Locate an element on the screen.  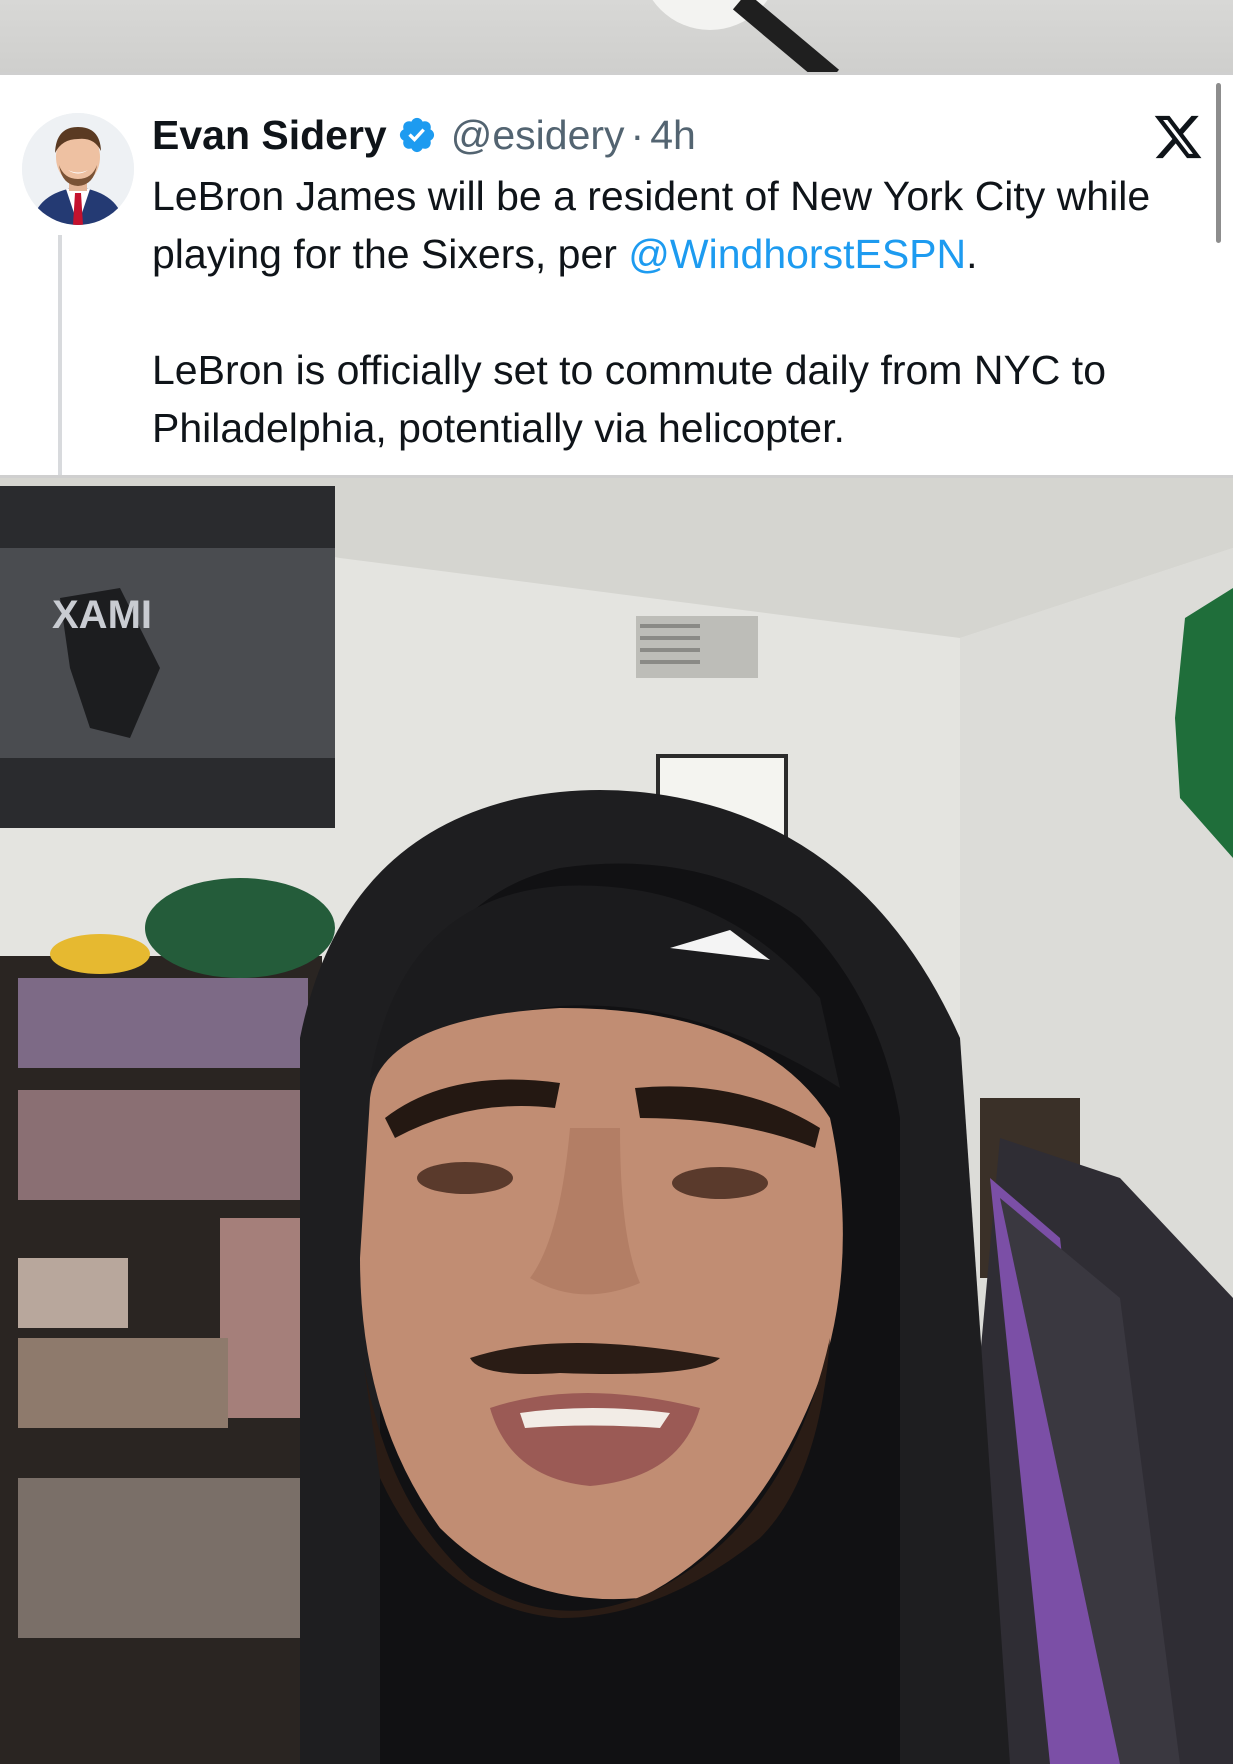
video-top-strip is located at coordinates (616, 36).